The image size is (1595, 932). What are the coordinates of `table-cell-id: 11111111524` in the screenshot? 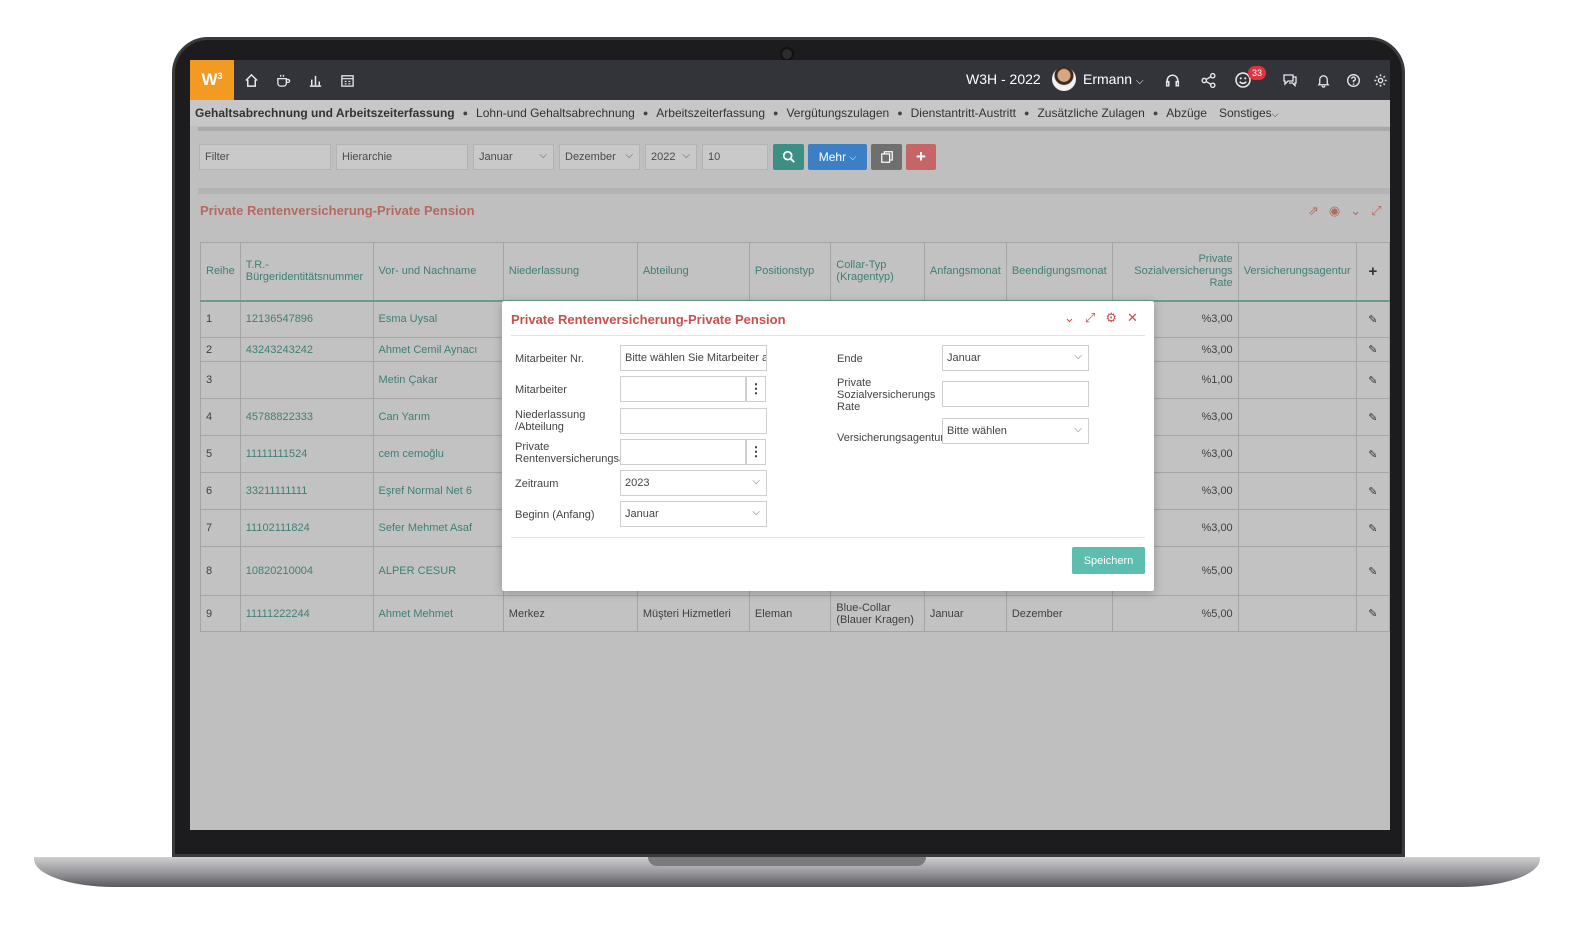 It's located at (306, 454).